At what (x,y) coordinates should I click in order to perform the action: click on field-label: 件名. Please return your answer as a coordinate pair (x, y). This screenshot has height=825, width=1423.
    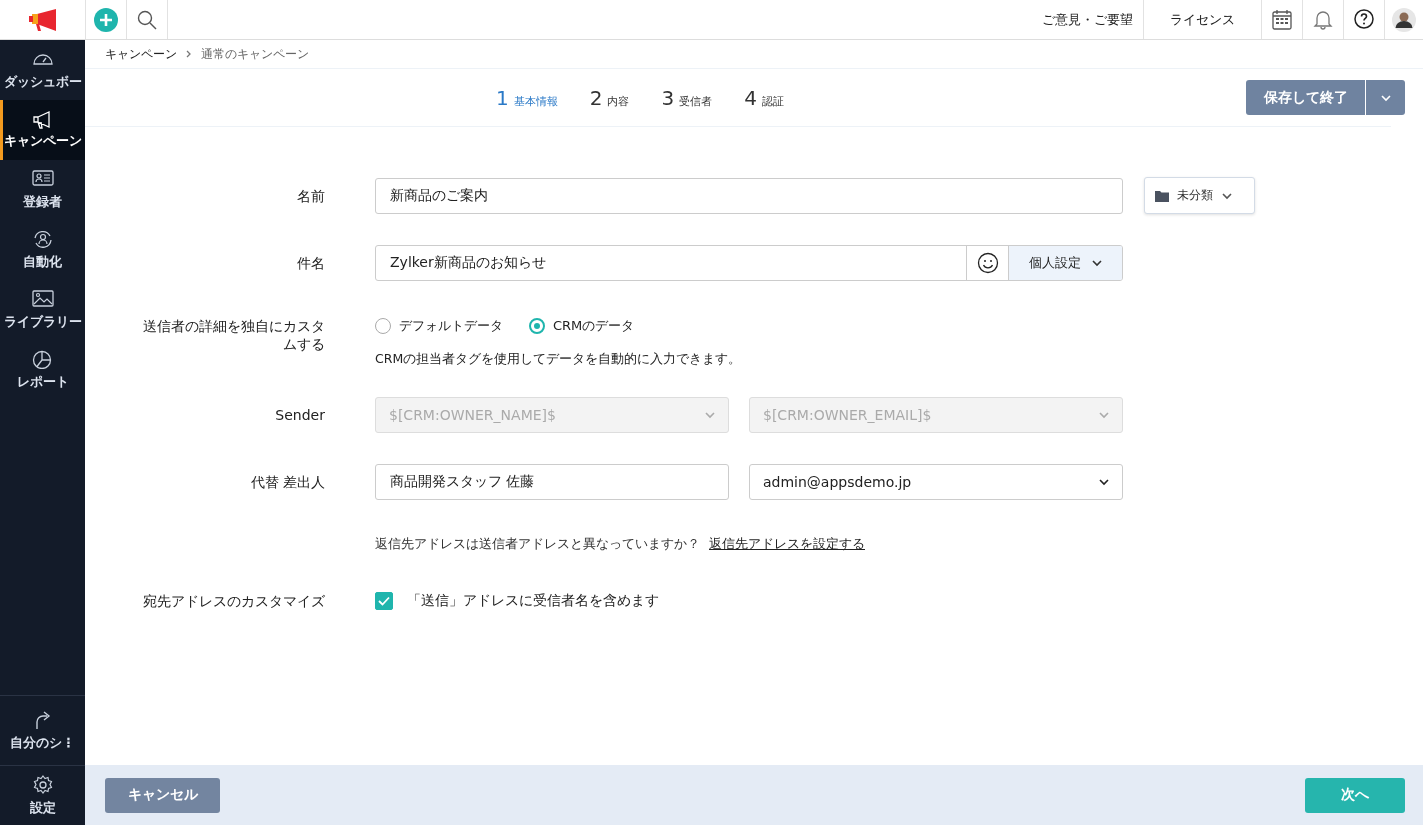
    Looking at the image, I should click on (311, 263).